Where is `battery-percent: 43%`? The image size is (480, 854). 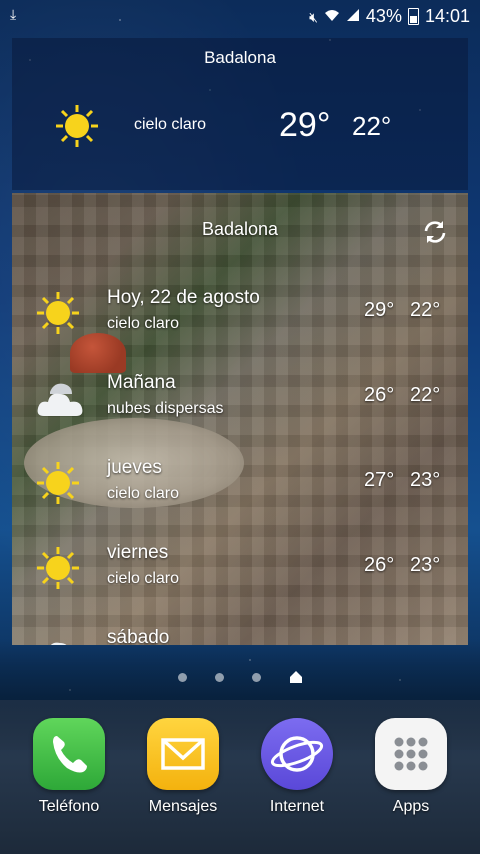
battery-percent: 43% is located at coordinates (383, 16).